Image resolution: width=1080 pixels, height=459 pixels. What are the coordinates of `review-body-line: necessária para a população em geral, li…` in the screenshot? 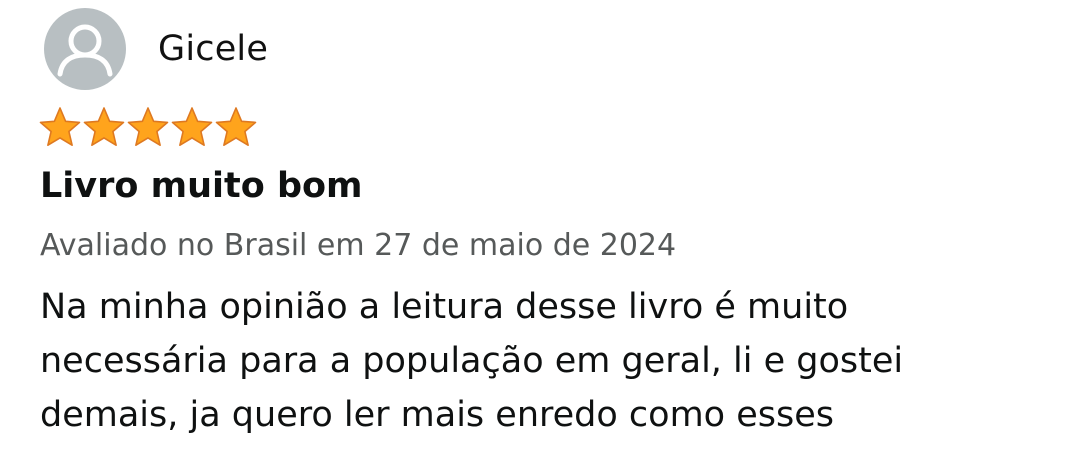 It's located at (472, 361).